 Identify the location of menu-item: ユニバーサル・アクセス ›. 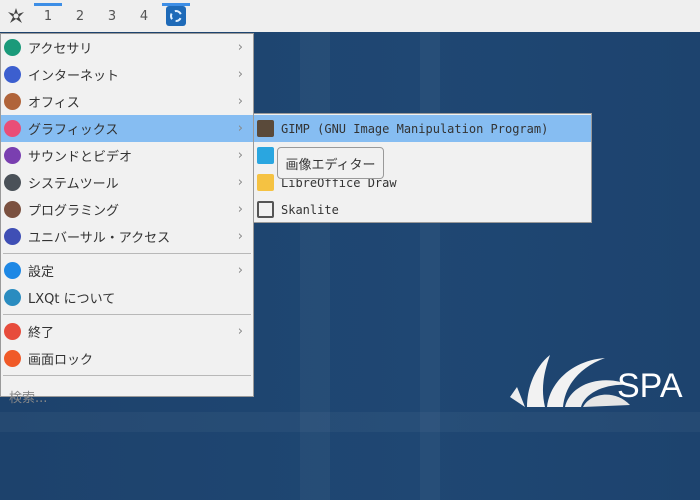
(127, 236).